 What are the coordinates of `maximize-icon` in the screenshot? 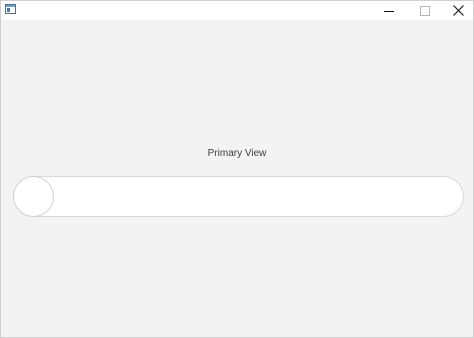 It's located at (425, 10).